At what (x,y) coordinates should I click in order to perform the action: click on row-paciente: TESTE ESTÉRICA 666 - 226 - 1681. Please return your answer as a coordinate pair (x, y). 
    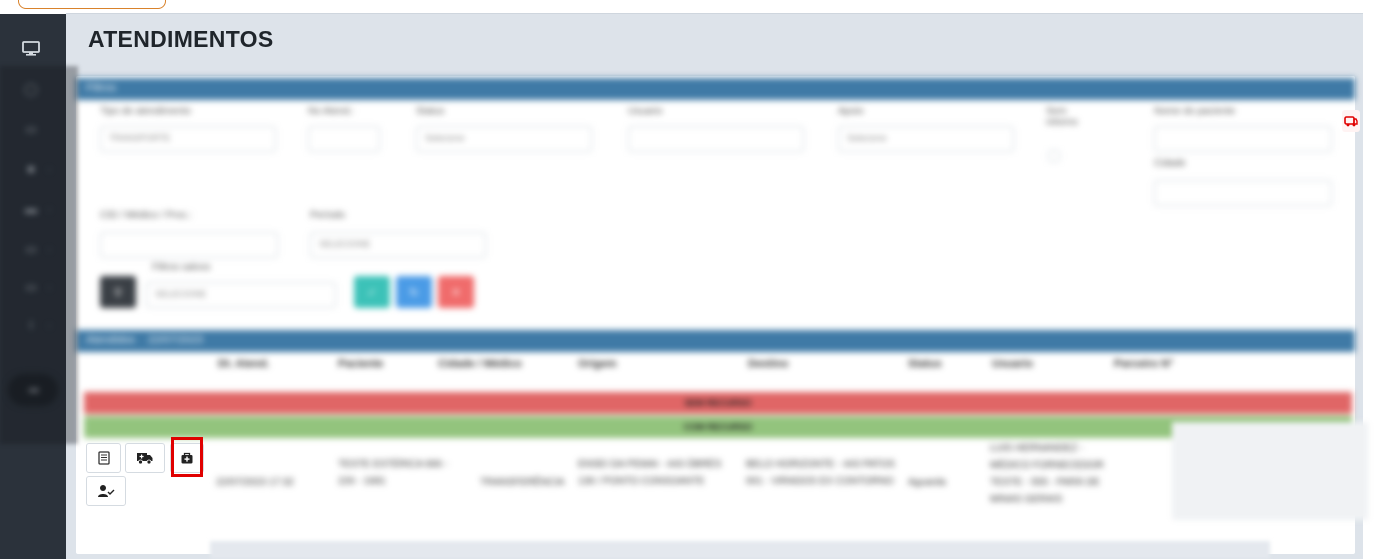
    Looking at the image, I should click on (393, 473).